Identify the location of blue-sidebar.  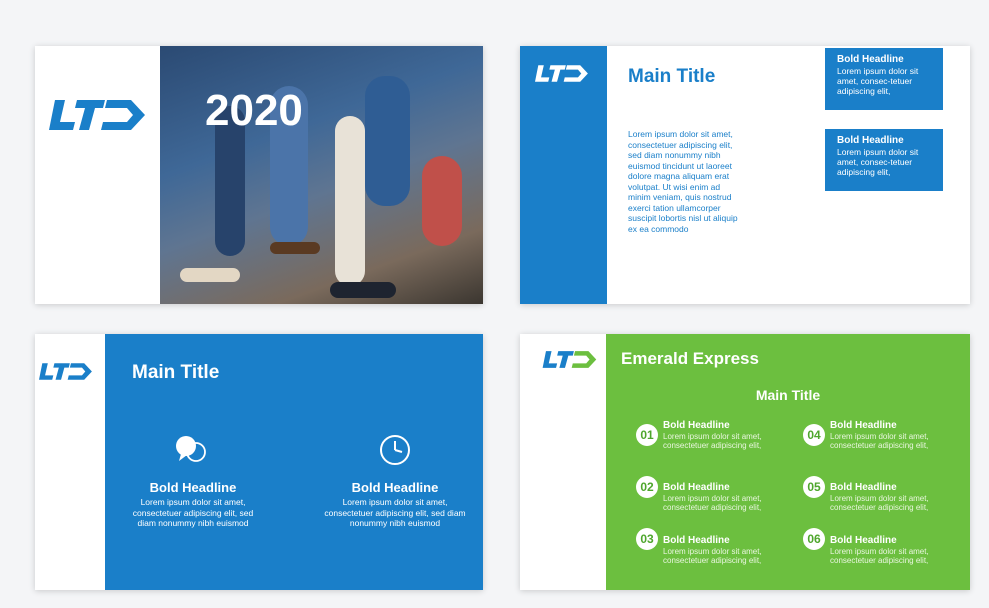
(563, 175).